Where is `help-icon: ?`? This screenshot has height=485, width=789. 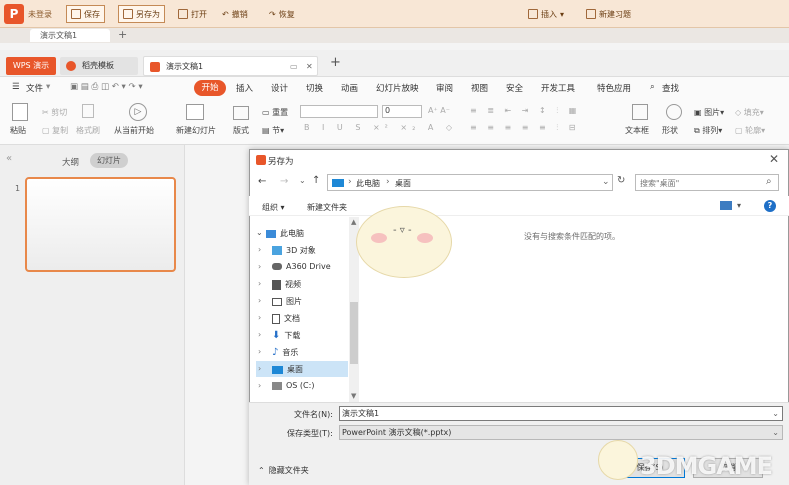 help-icon: ? is located at coordinates (770, 206).